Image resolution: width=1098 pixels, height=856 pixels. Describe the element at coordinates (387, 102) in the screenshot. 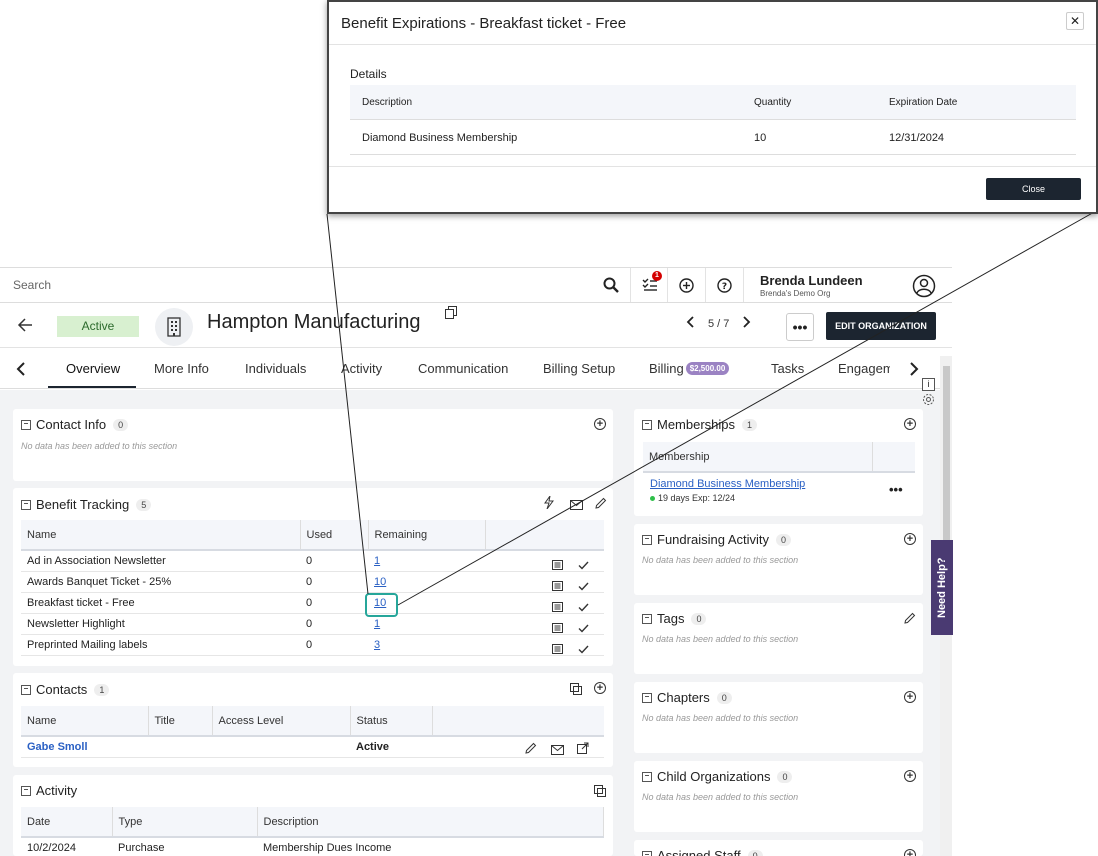

I see `column-header-description: Description` at that location.